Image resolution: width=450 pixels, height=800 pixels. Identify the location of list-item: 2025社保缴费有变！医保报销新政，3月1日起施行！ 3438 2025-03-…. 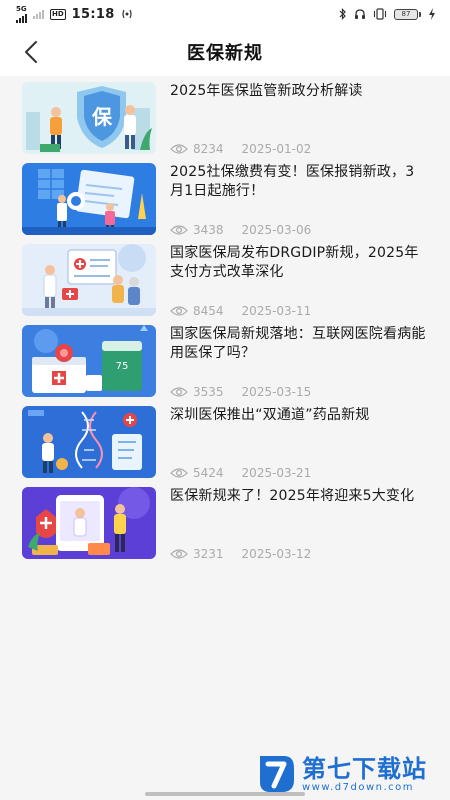
(227, 200).